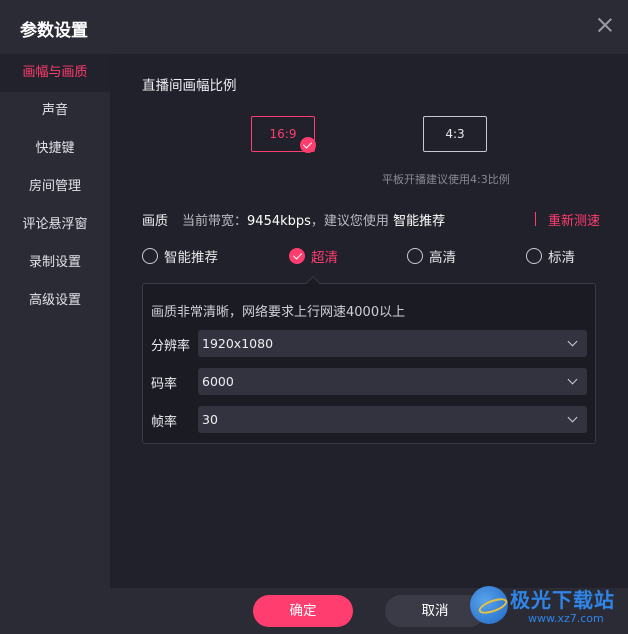  I want to click on radio-label: 超清, so click(324, 258).